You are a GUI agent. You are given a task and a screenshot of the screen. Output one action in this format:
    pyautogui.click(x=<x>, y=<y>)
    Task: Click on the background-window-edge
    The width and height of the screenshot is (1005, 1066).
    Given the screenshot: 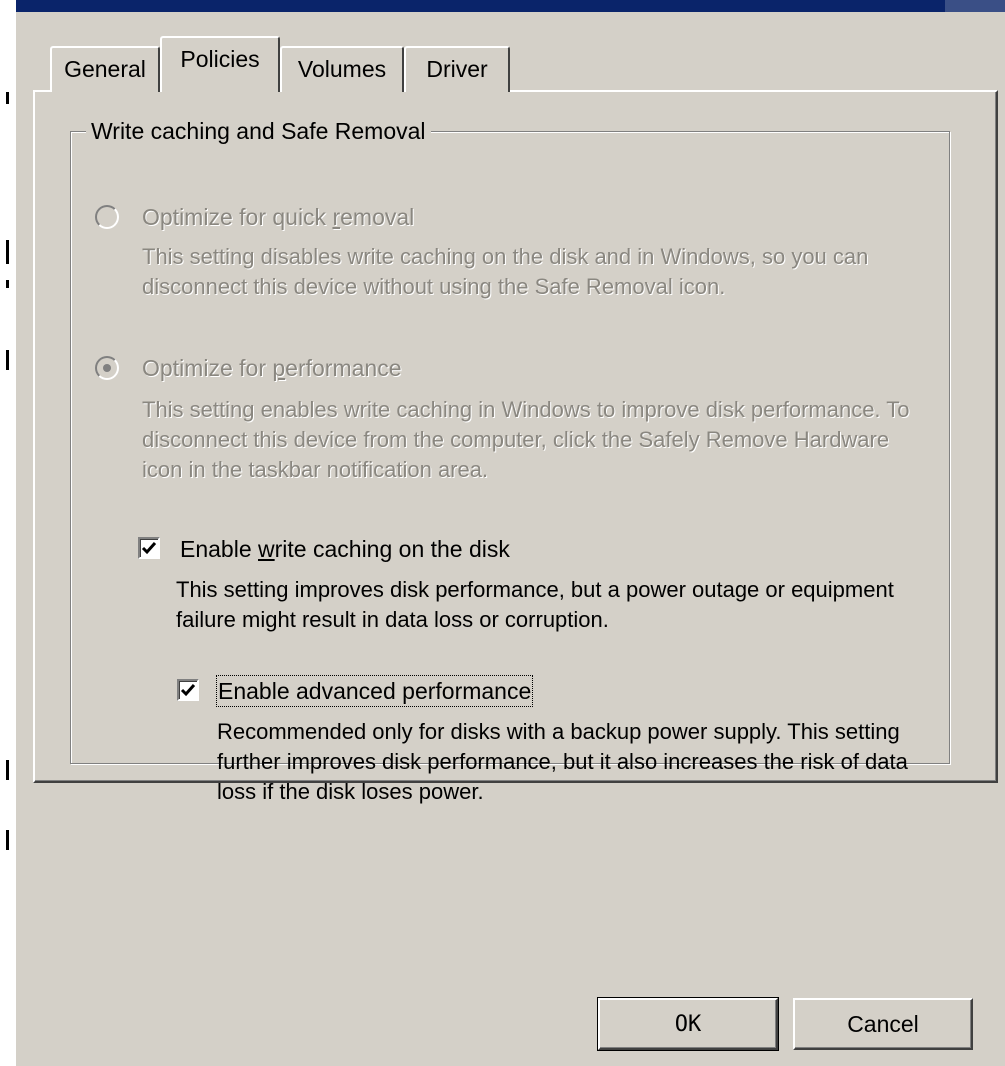 What is the action you would take?
    pyautogui.click(x=8, y=533)
    